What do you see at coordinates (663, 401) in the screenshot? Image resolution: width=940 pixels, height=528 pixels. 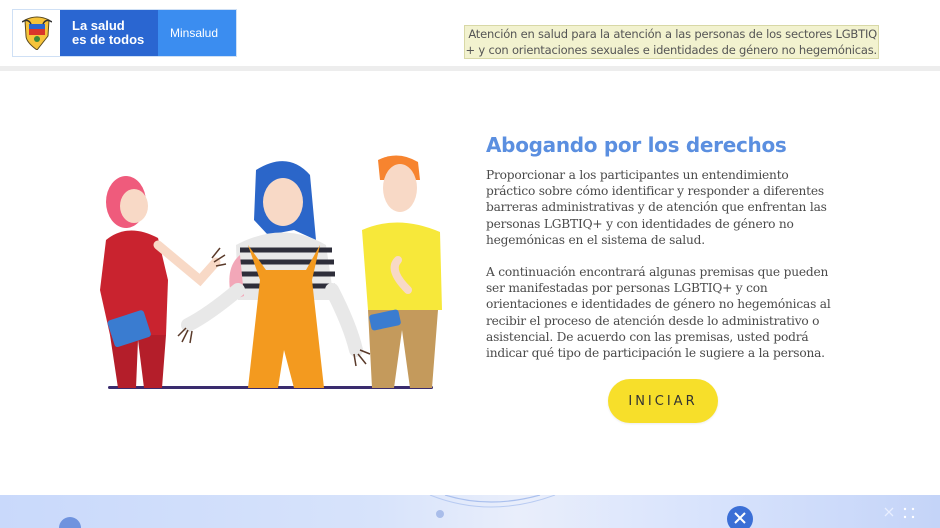 I see `start-button: INICIAR` at bounding box center [663, 401].